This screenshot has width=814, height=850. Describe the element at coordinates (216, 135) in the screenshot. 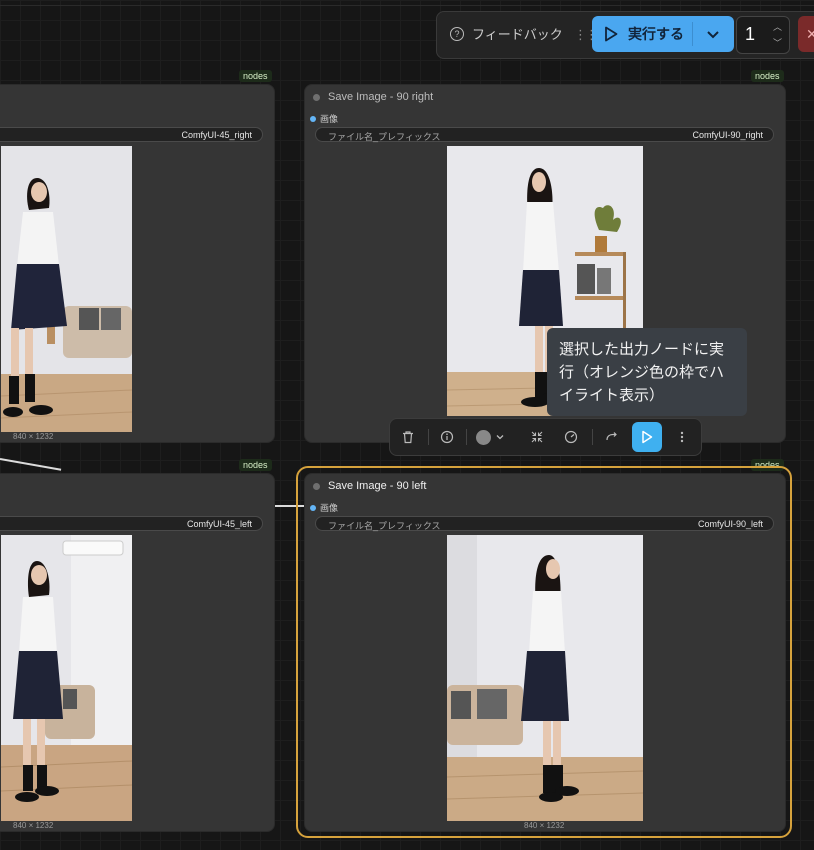

I see `filename-prefix-value: ComfyUI-45_right` at that location.